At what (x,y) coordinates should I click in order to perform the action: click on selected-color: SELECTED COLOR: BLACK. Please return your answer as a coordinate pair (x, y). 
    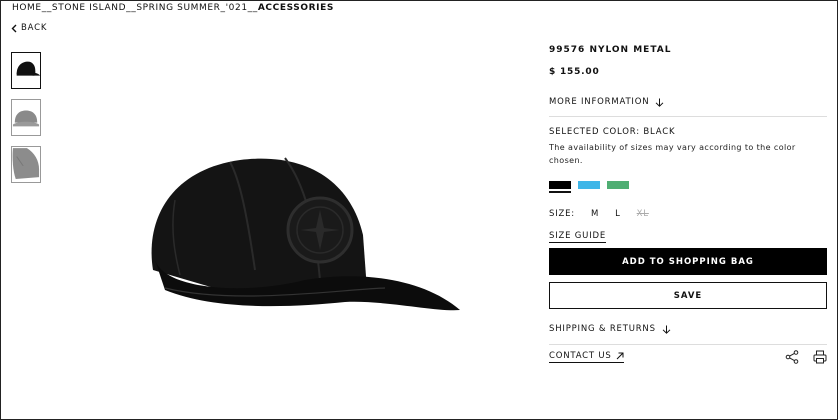
    Looking at the image, I should click on (612, 132).